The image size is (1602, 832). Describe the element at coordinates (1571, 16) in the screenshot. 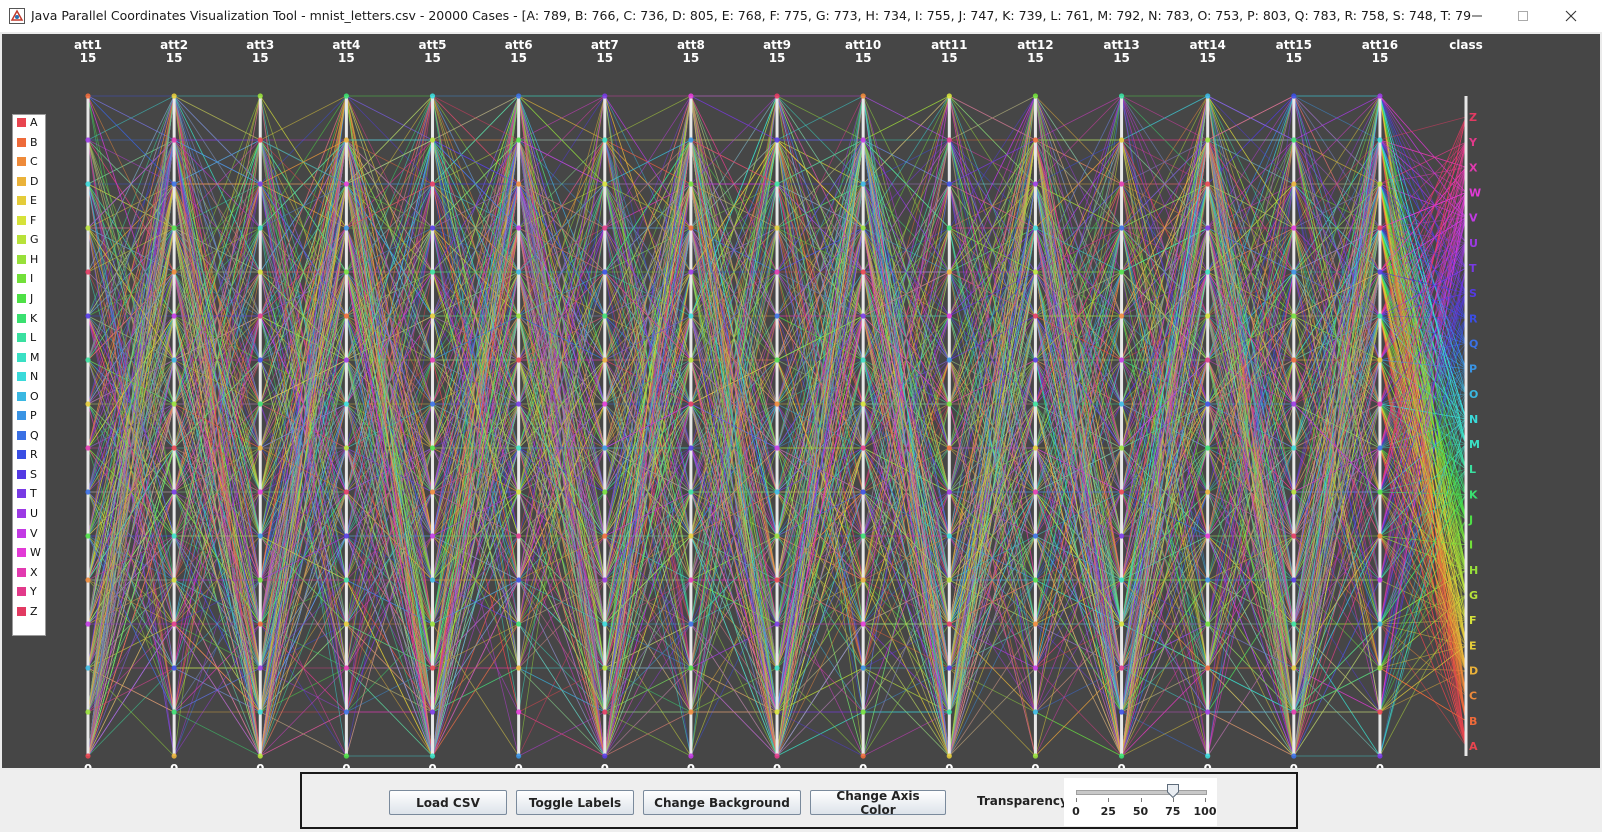

I see `close-icon` at that location.